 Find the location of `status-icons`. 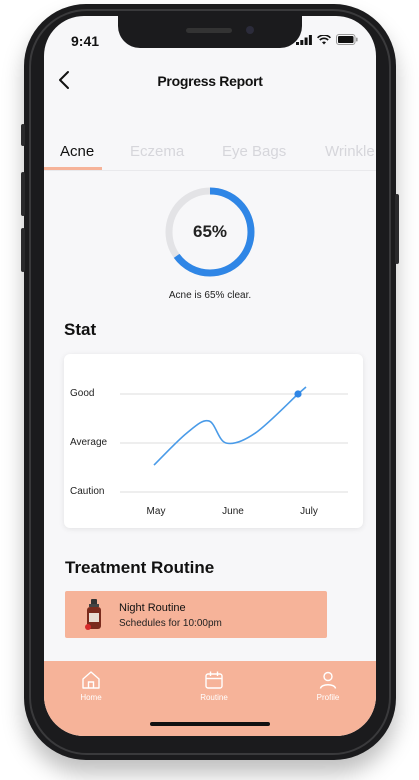

status-icons is located at coordinates (327, 39).